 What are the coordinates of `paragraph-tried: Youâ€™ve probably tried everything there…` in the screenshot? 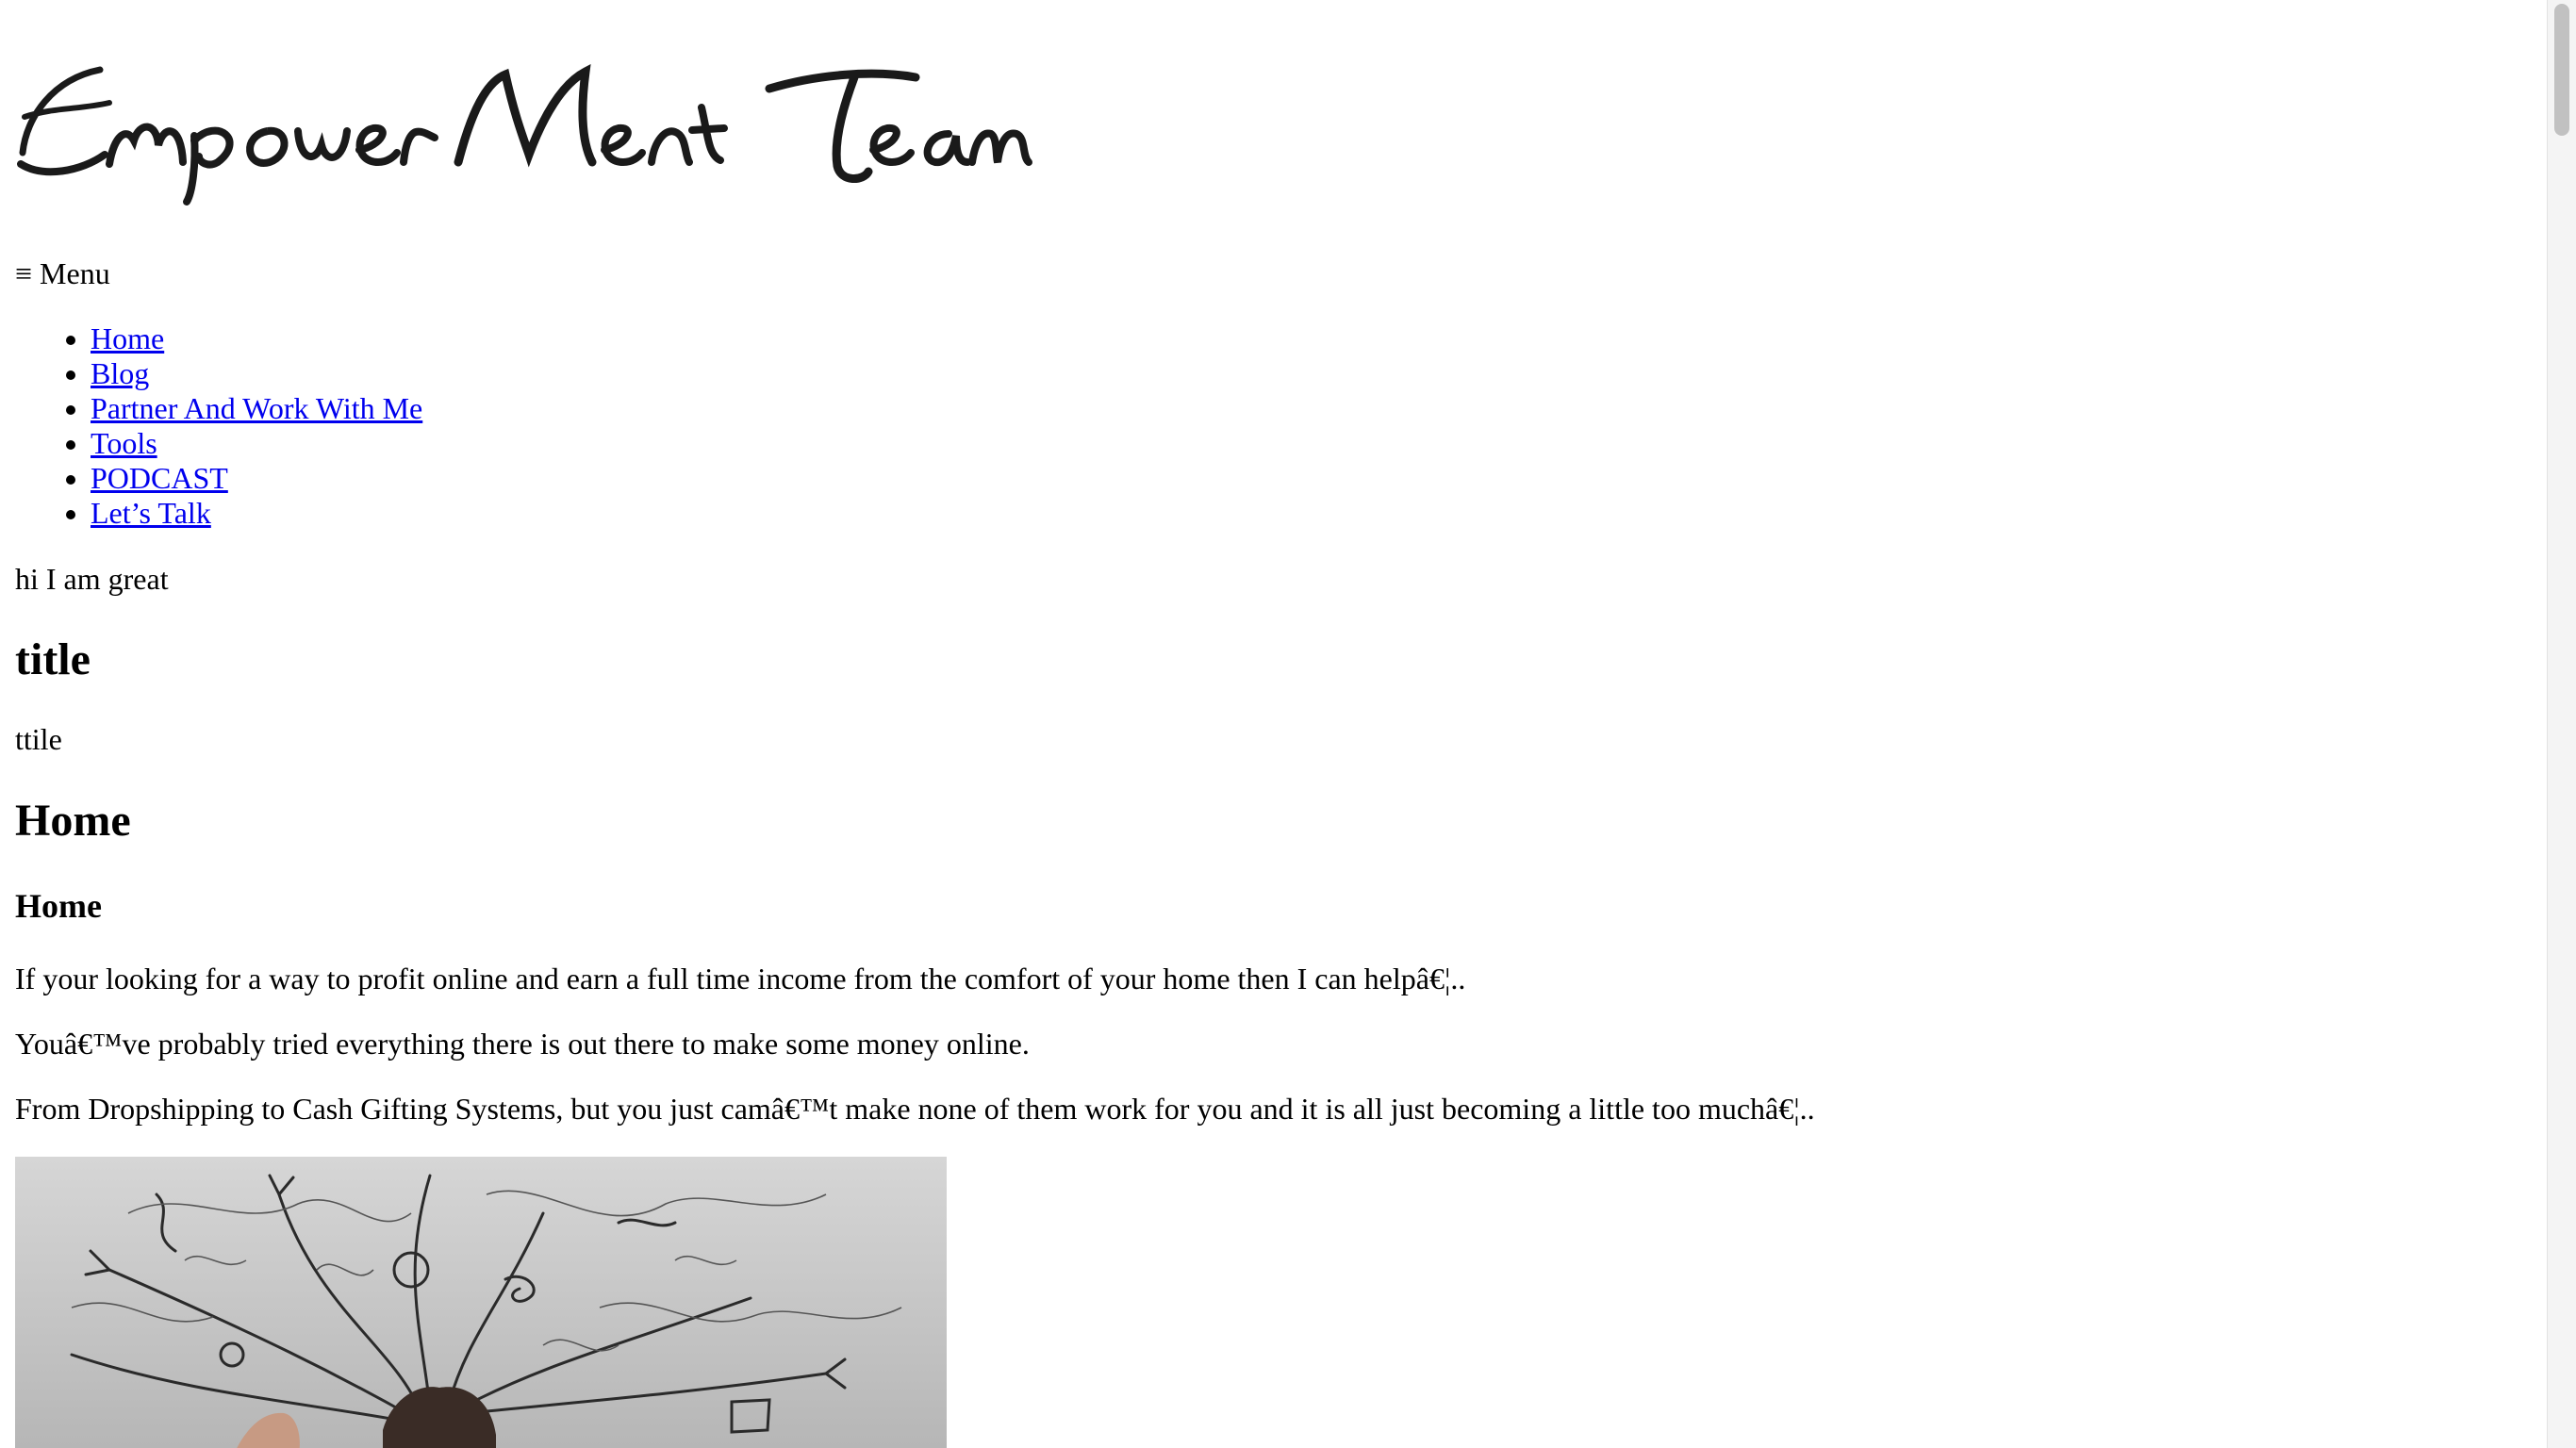 It's located at (522, 1044).